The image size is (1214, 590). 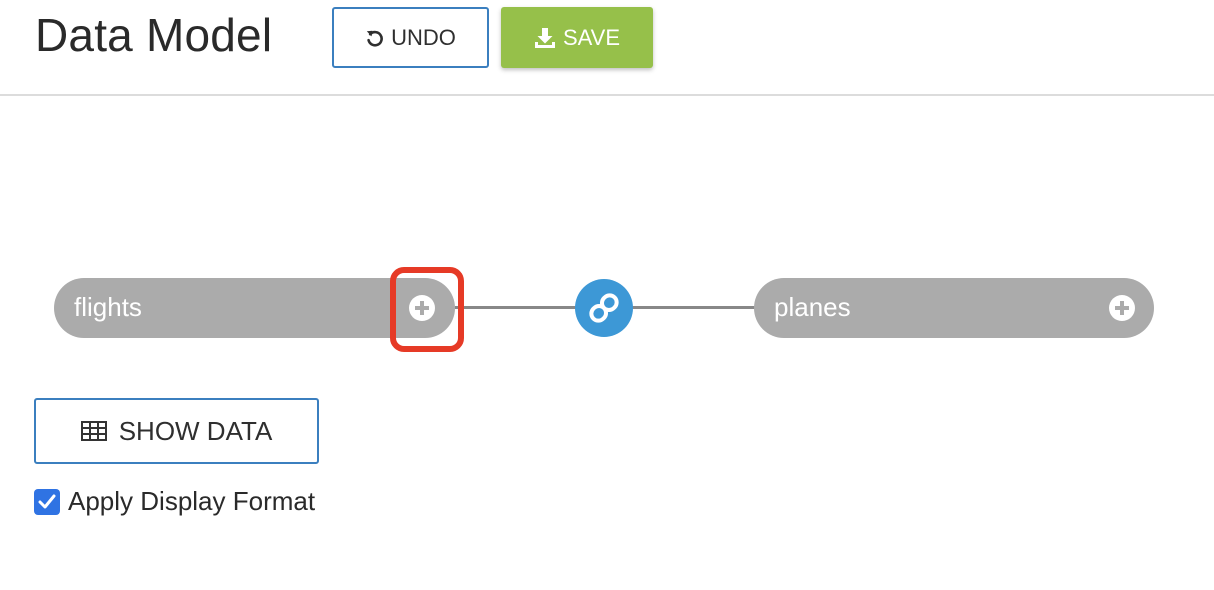 I want to click on show-data-button: SHOW DATA, so click(x=176, y=431).